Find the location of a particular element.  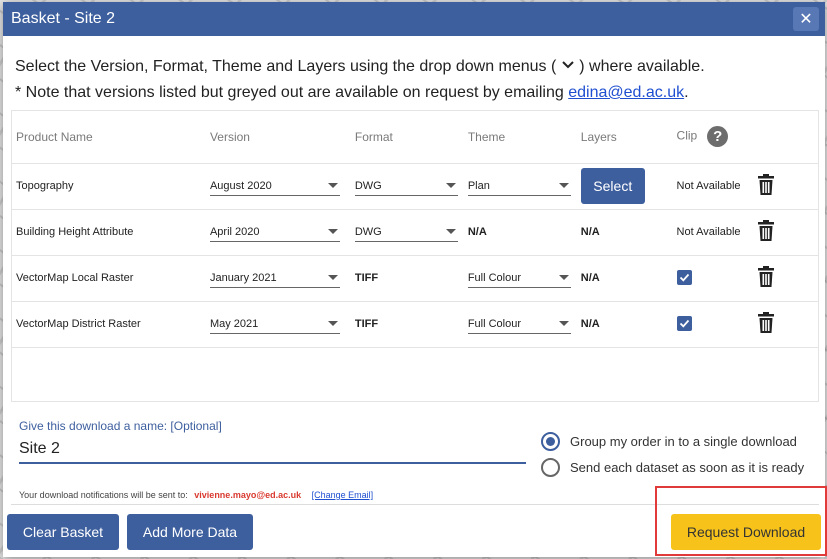

header-theme: Theme is located at coordinates (520, 137).